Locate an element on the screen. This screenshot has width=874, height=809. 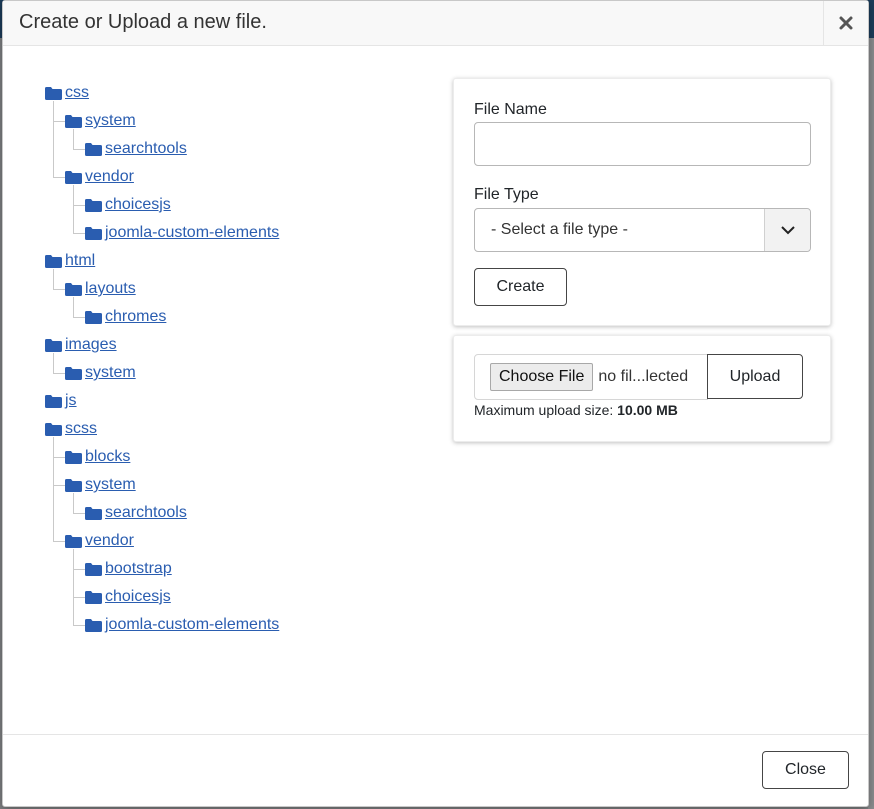
file-chooser: Choose File no fil...lected is located at coordinates (591, 377).